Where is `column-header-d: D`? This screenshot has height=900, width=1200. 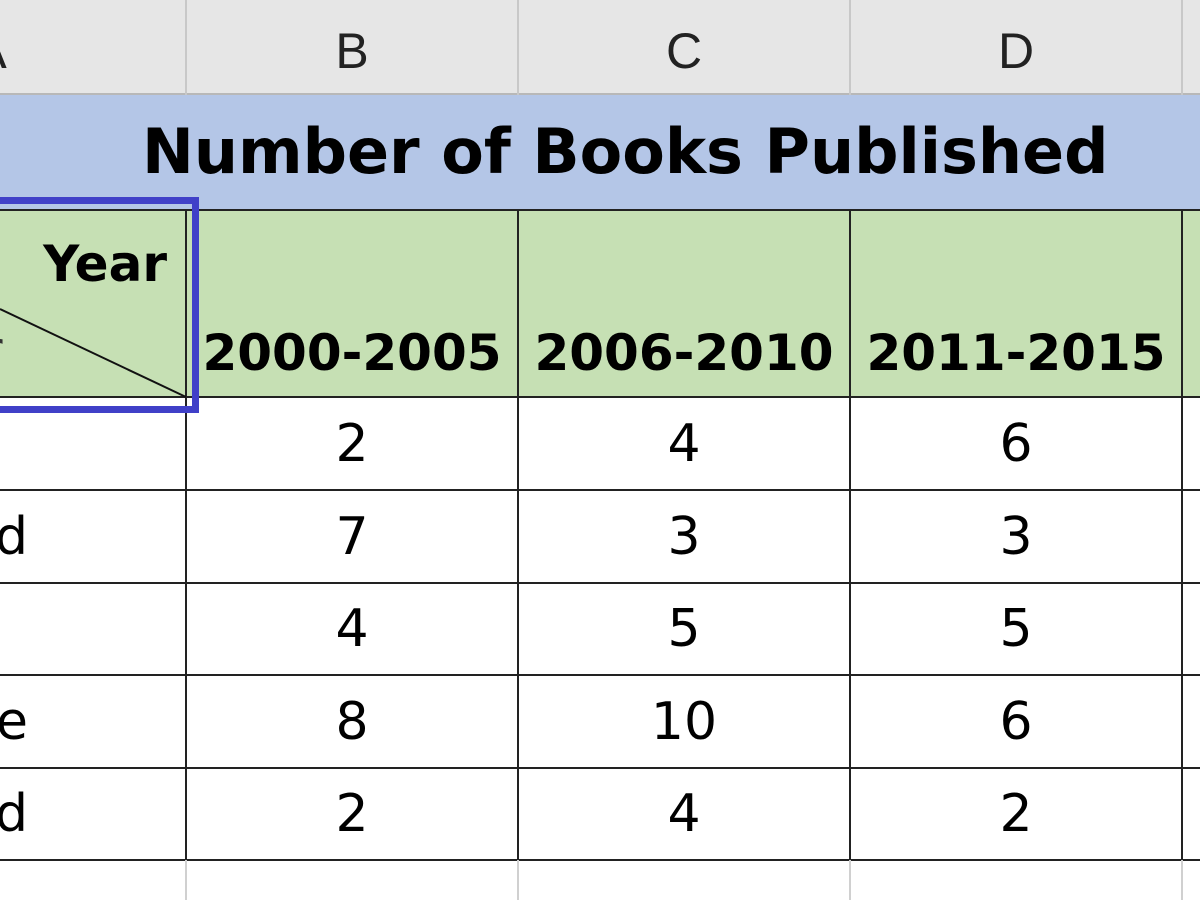
column-header-d: D is located at coordinates (1016, 47).